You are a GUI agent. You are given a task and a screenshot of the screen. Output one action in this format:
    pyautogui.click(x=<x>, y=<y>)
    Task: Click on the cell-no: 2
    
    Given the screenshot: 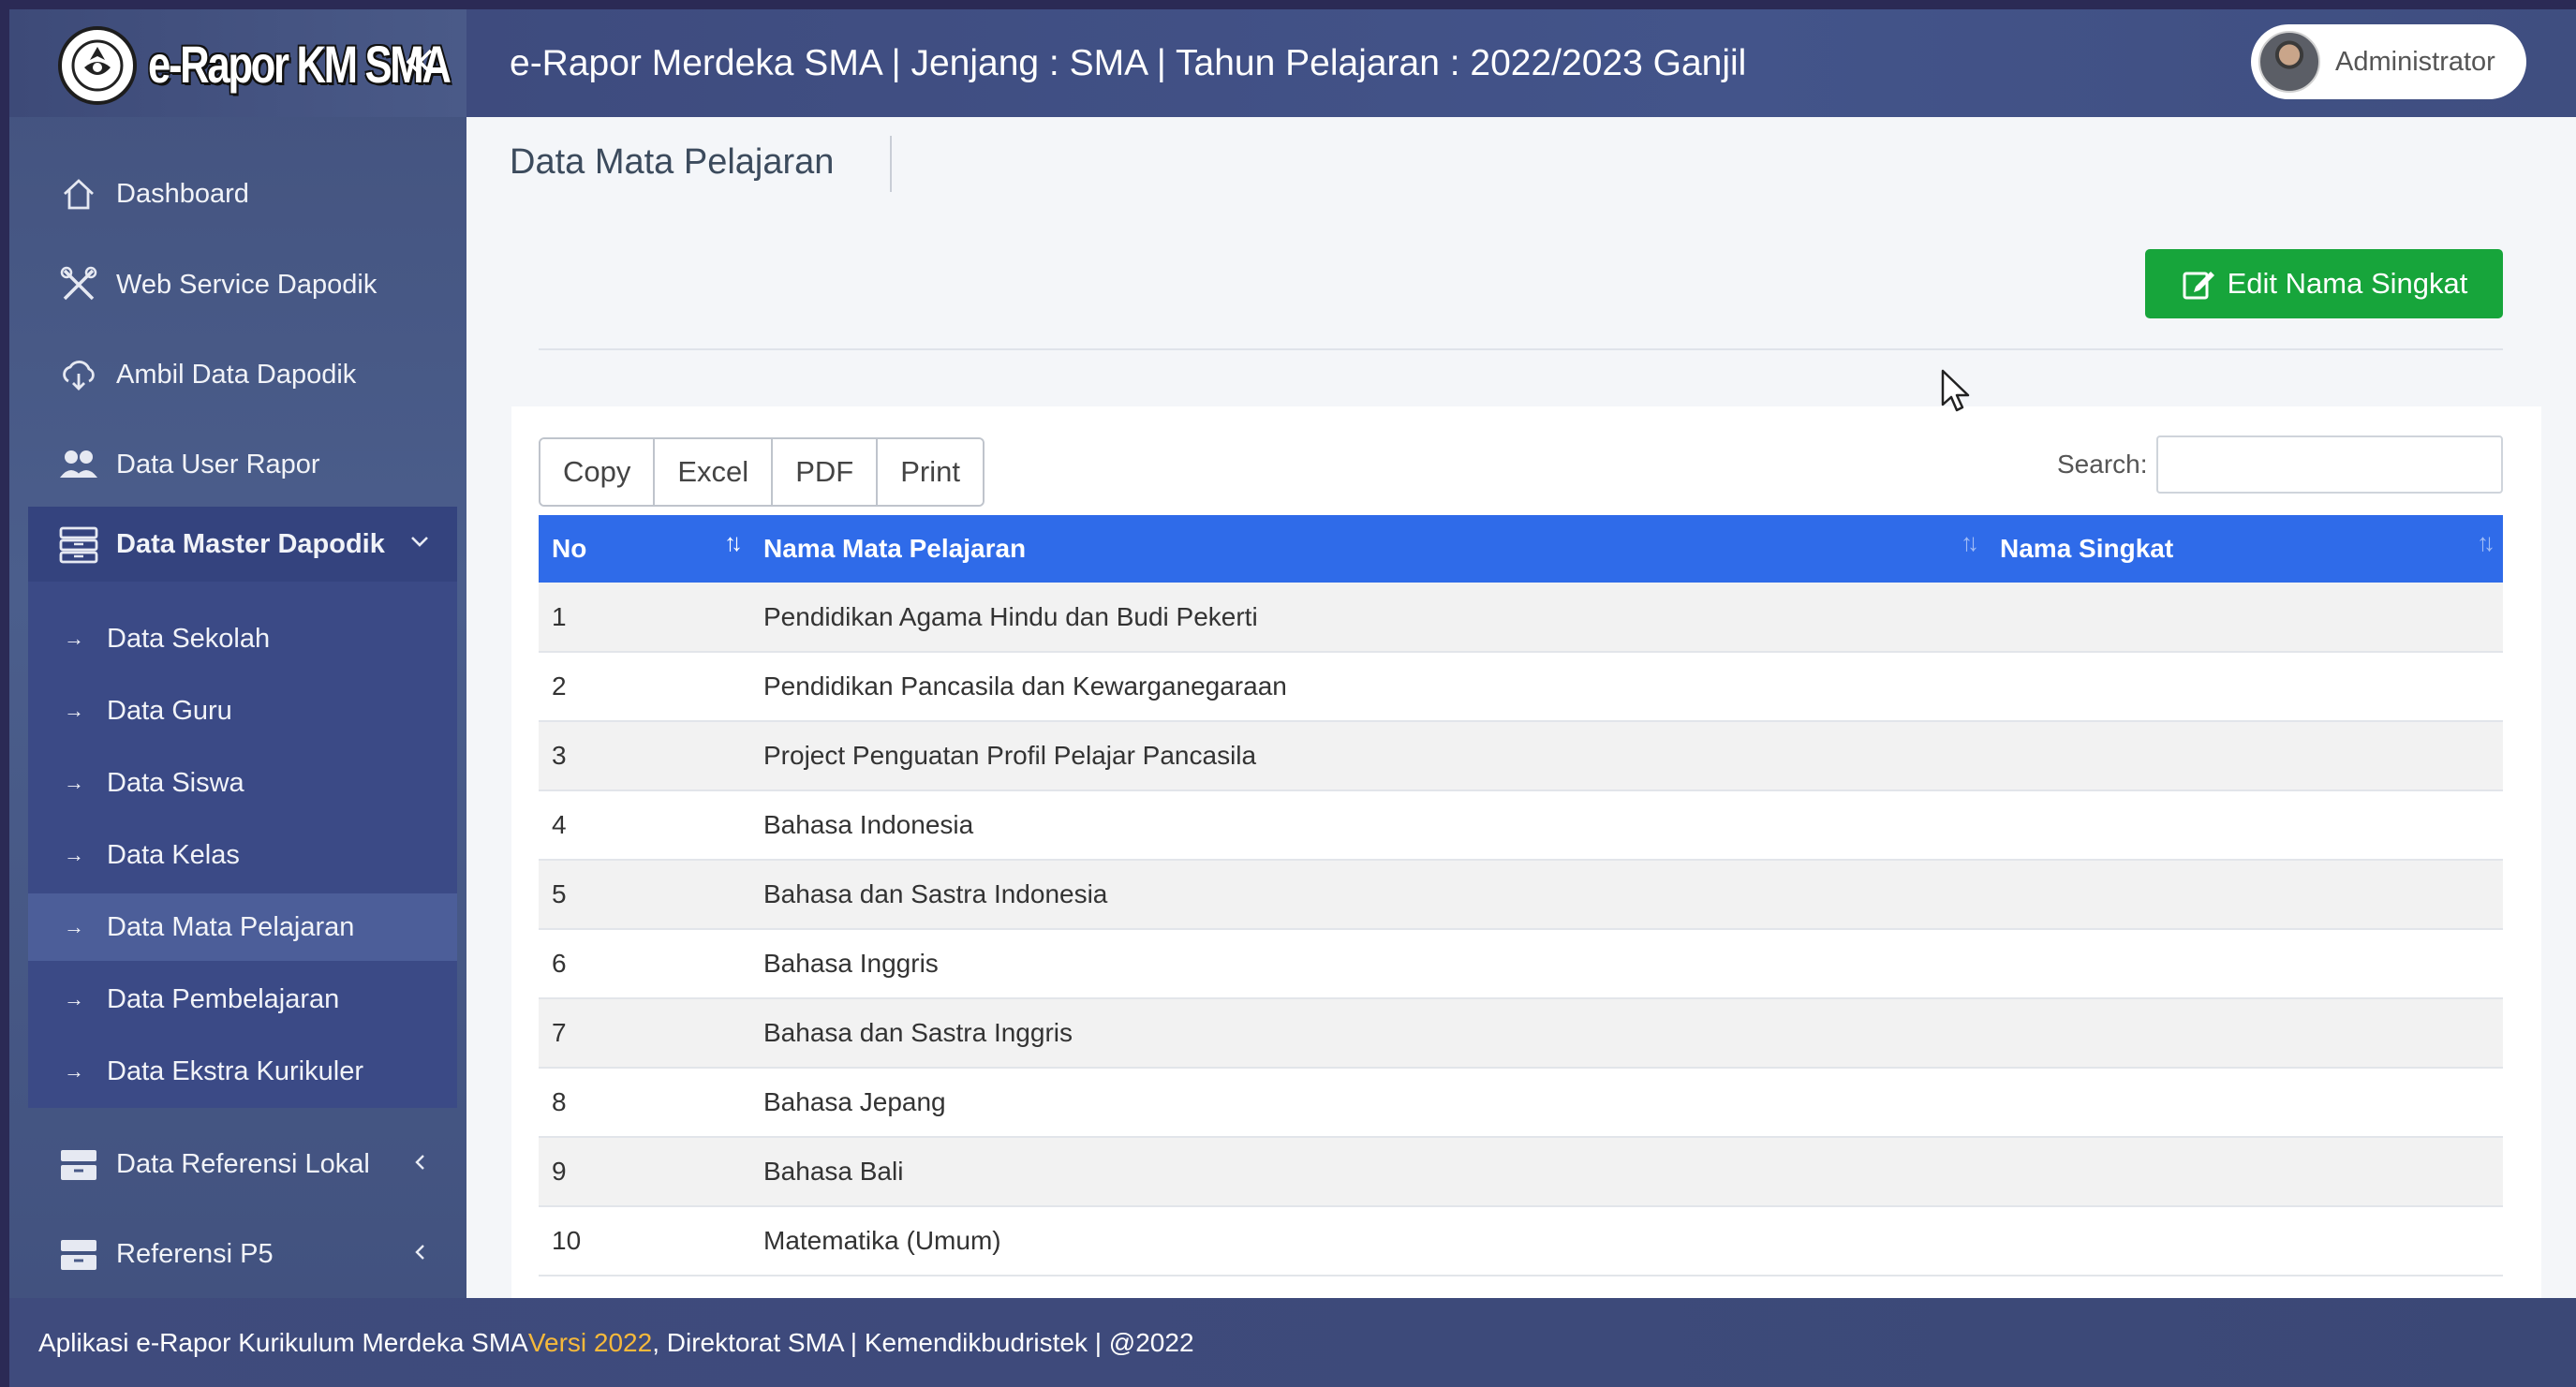 What is the action you would take?
    pyautogui.click(x=644, y=687)
    